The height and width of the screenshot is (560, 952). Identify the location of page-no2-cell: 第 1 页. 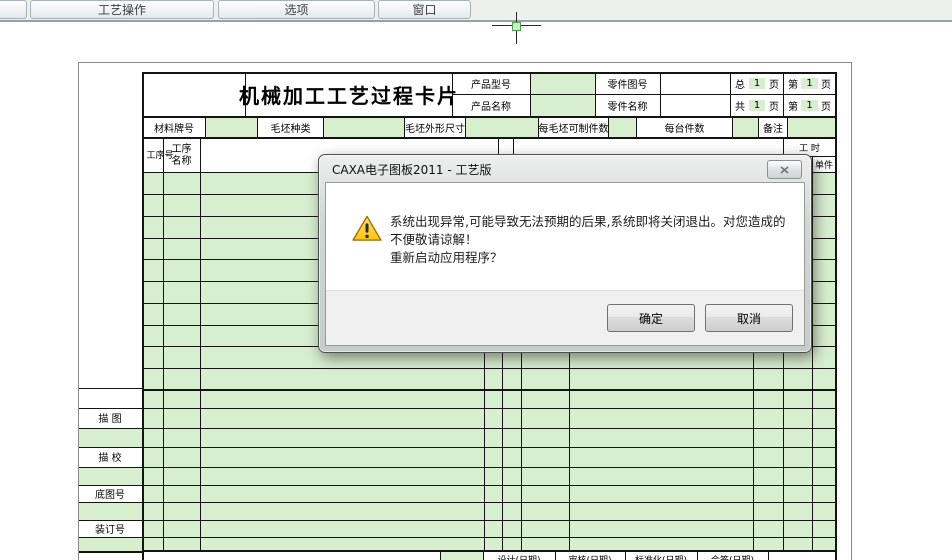
(809, 105).